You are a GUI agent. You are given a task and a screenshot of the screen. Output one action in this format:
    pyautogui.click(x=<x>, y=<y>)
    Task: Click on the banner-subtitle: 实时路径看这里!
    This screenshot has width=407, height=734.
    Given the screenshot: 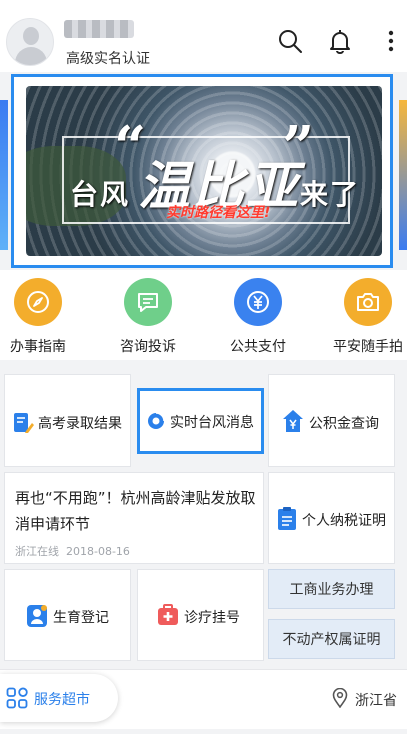 What is the action you would take?
    pyautogui.click(x=218, y=213)
    